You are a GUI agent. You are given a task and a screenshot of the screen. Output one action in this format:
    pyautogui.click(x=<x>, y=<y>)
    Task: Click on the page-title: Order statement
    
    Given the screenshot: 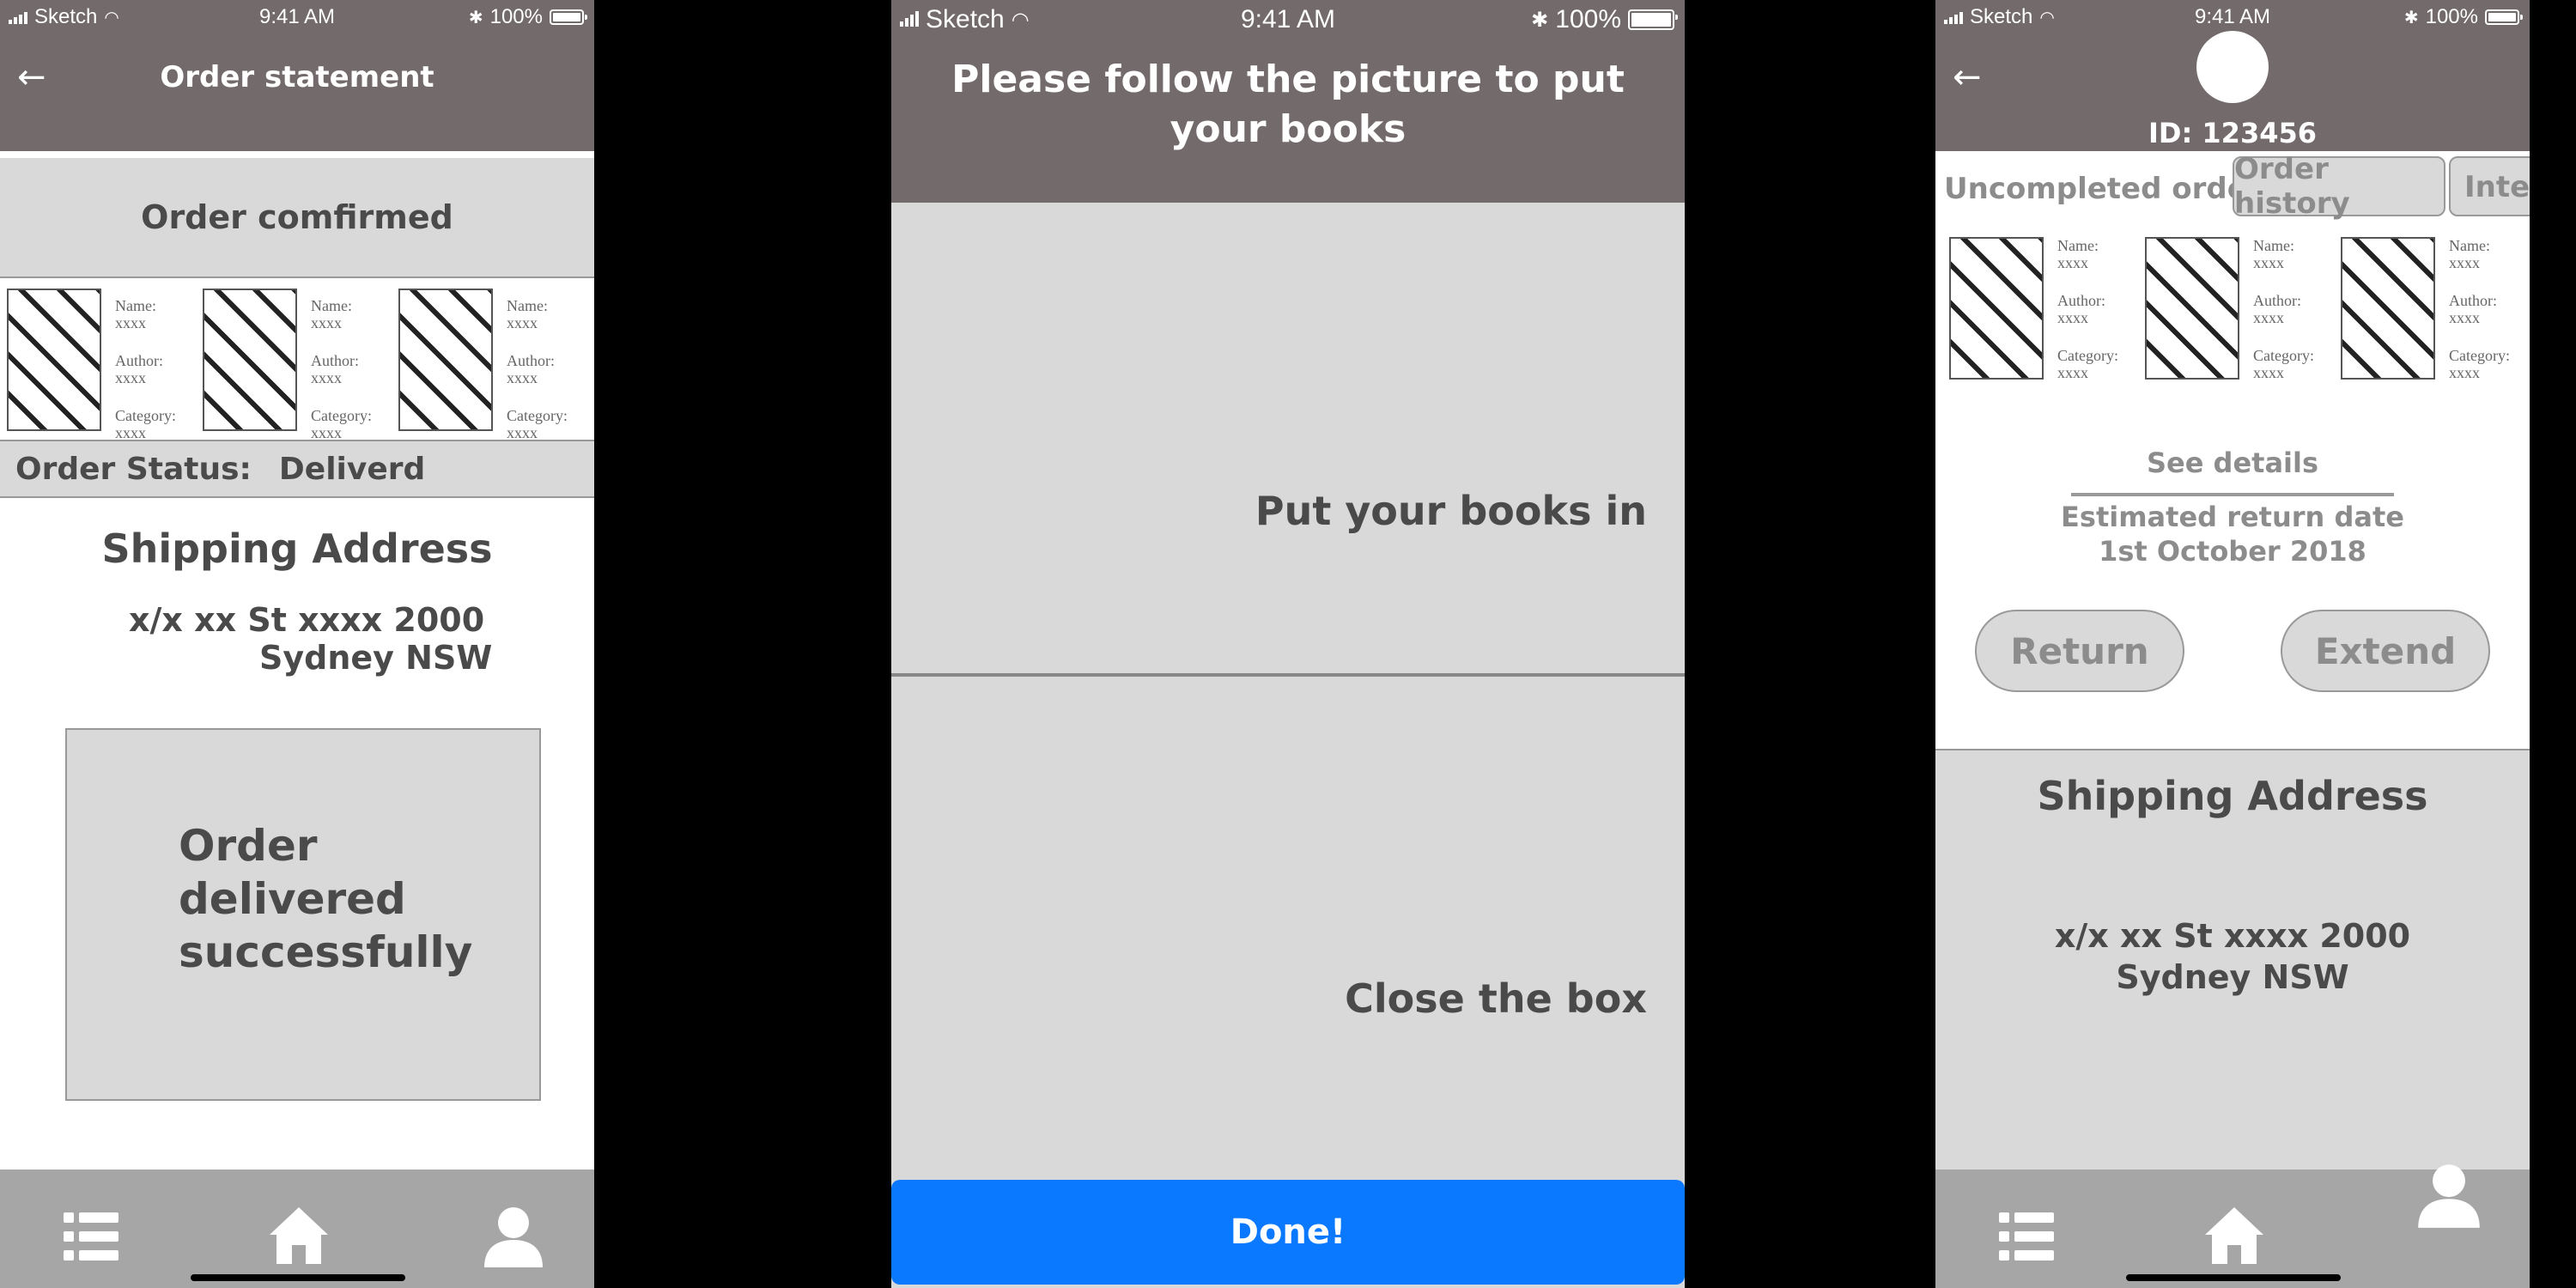 What is the action you would take?
    pyautogui.click(x=297, y=77)
    